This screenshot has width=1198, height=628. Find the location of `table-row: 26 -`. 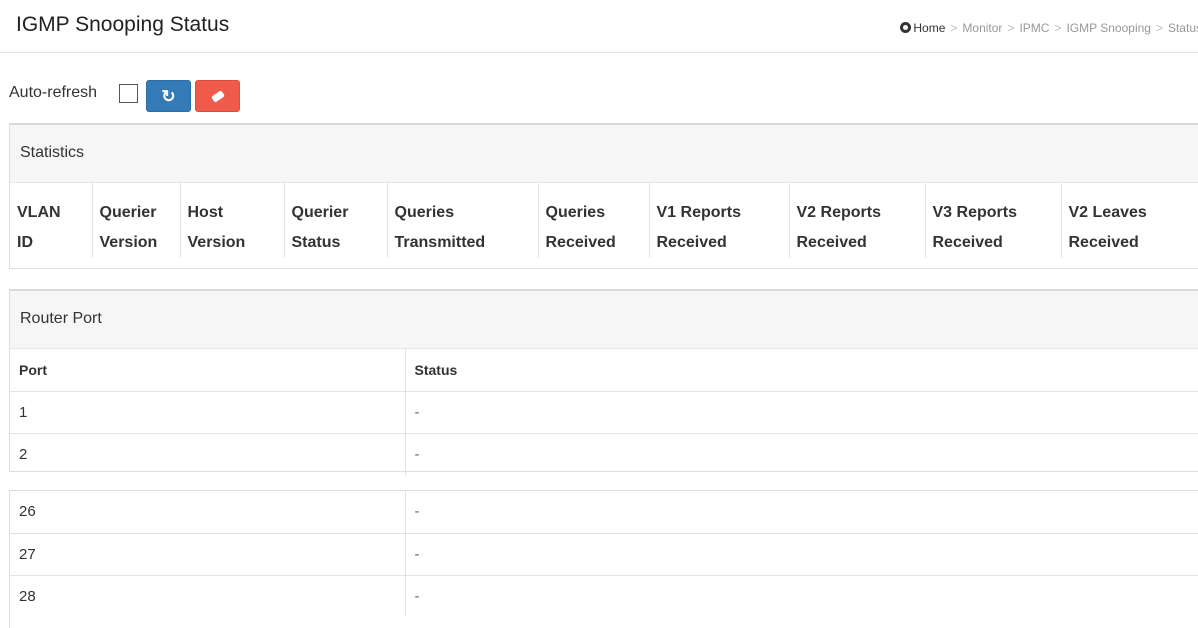

table-row: 26 - is located at coordinates (604, 512).